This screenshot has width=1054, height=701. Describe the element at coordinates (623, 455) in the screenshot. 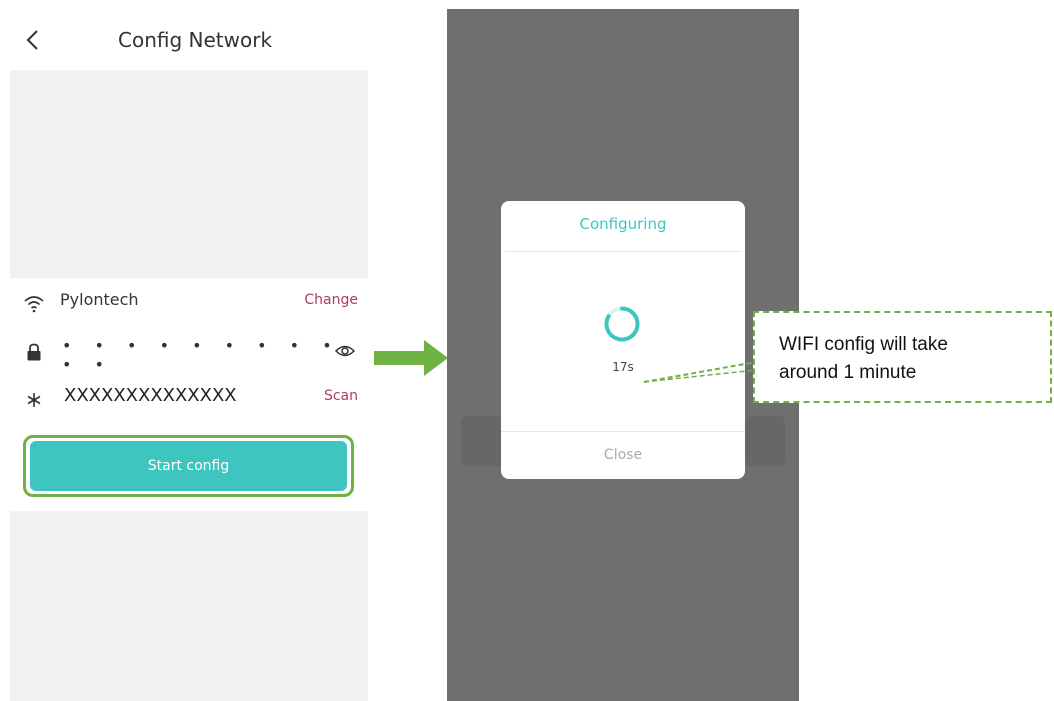

I see `close-button: Close` at that location.